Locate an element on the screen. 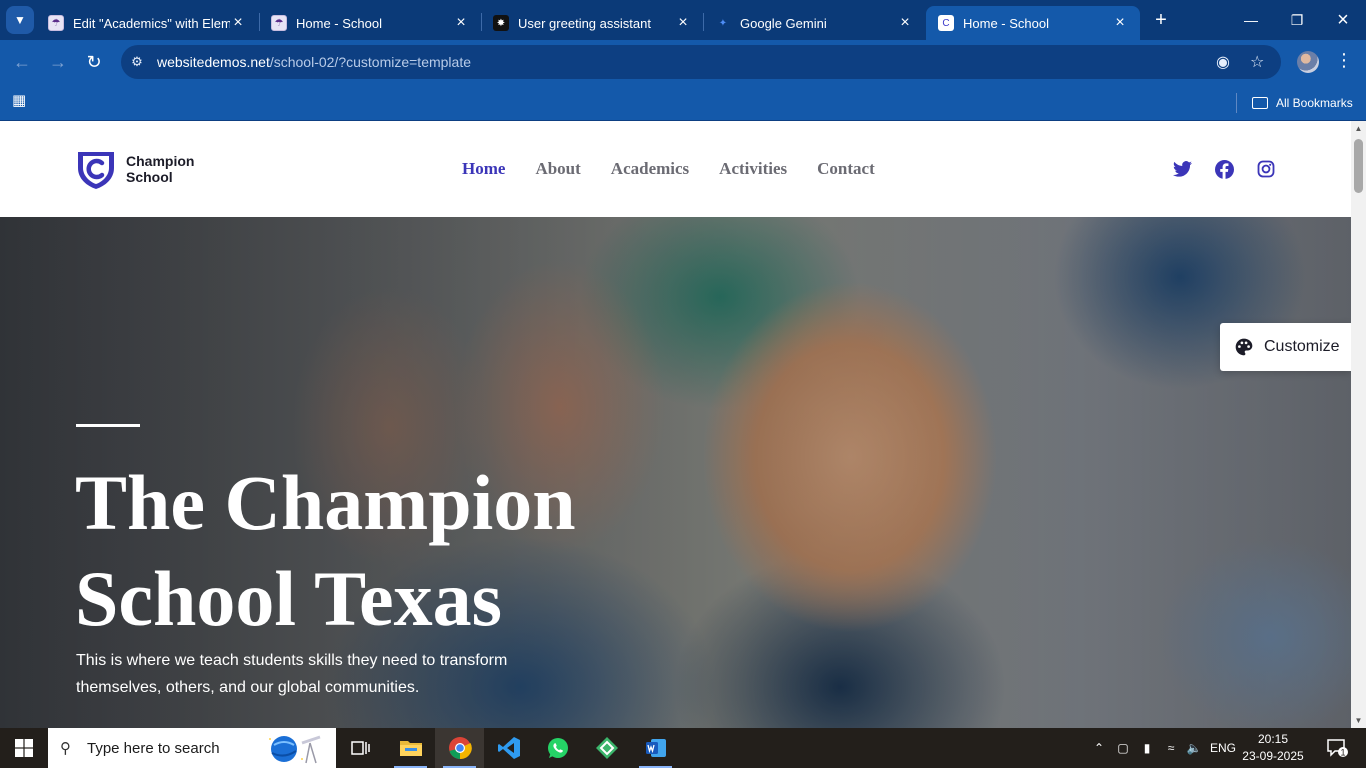  taskbar-app-green is located at coordinates (606, 748).